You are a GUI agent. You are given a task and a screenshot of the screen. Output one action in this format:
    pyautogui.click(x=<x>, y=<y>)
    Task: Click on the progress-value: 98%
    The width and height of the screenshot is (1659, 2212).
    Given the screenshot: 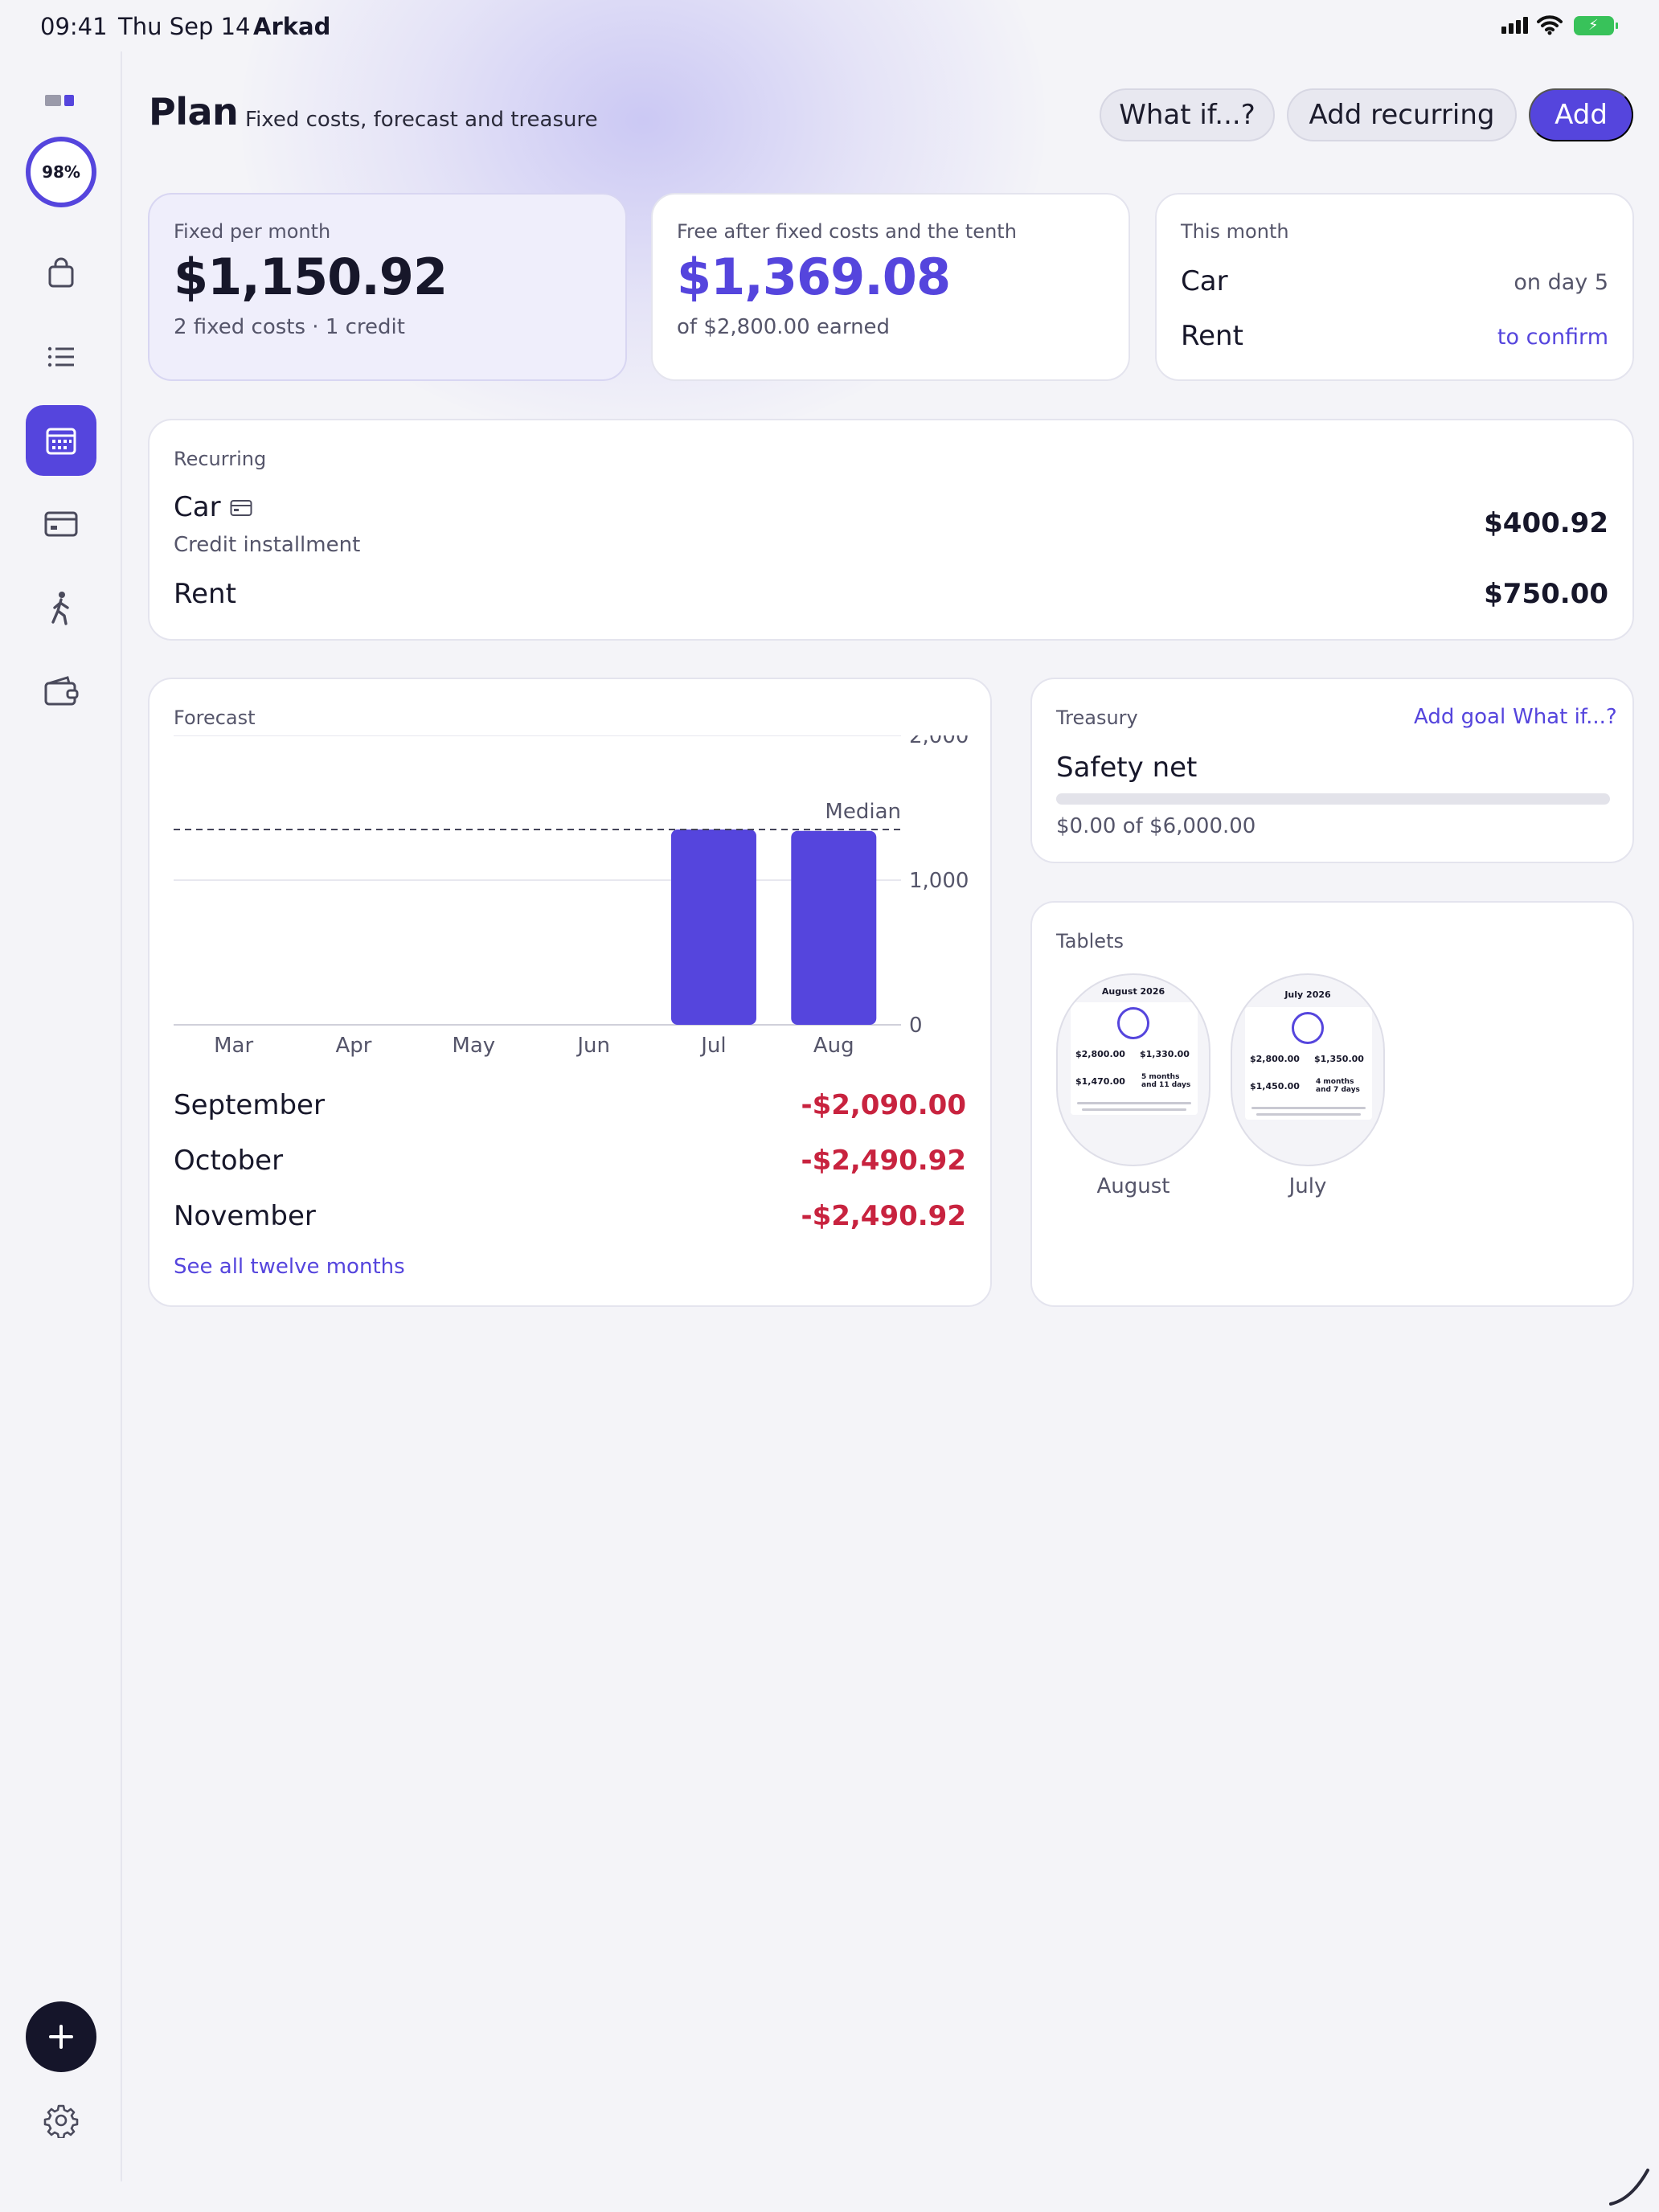 What is the action you would take?
    pyautogui.click(x=61, y=172)
    